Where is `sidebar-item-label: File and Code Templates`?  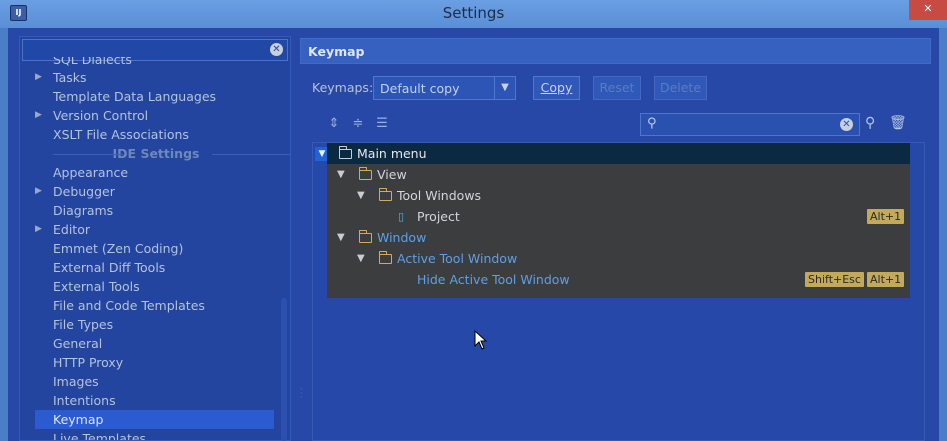
sidebar-item-label: File and Code Templates is located at coordinates (129, 305).